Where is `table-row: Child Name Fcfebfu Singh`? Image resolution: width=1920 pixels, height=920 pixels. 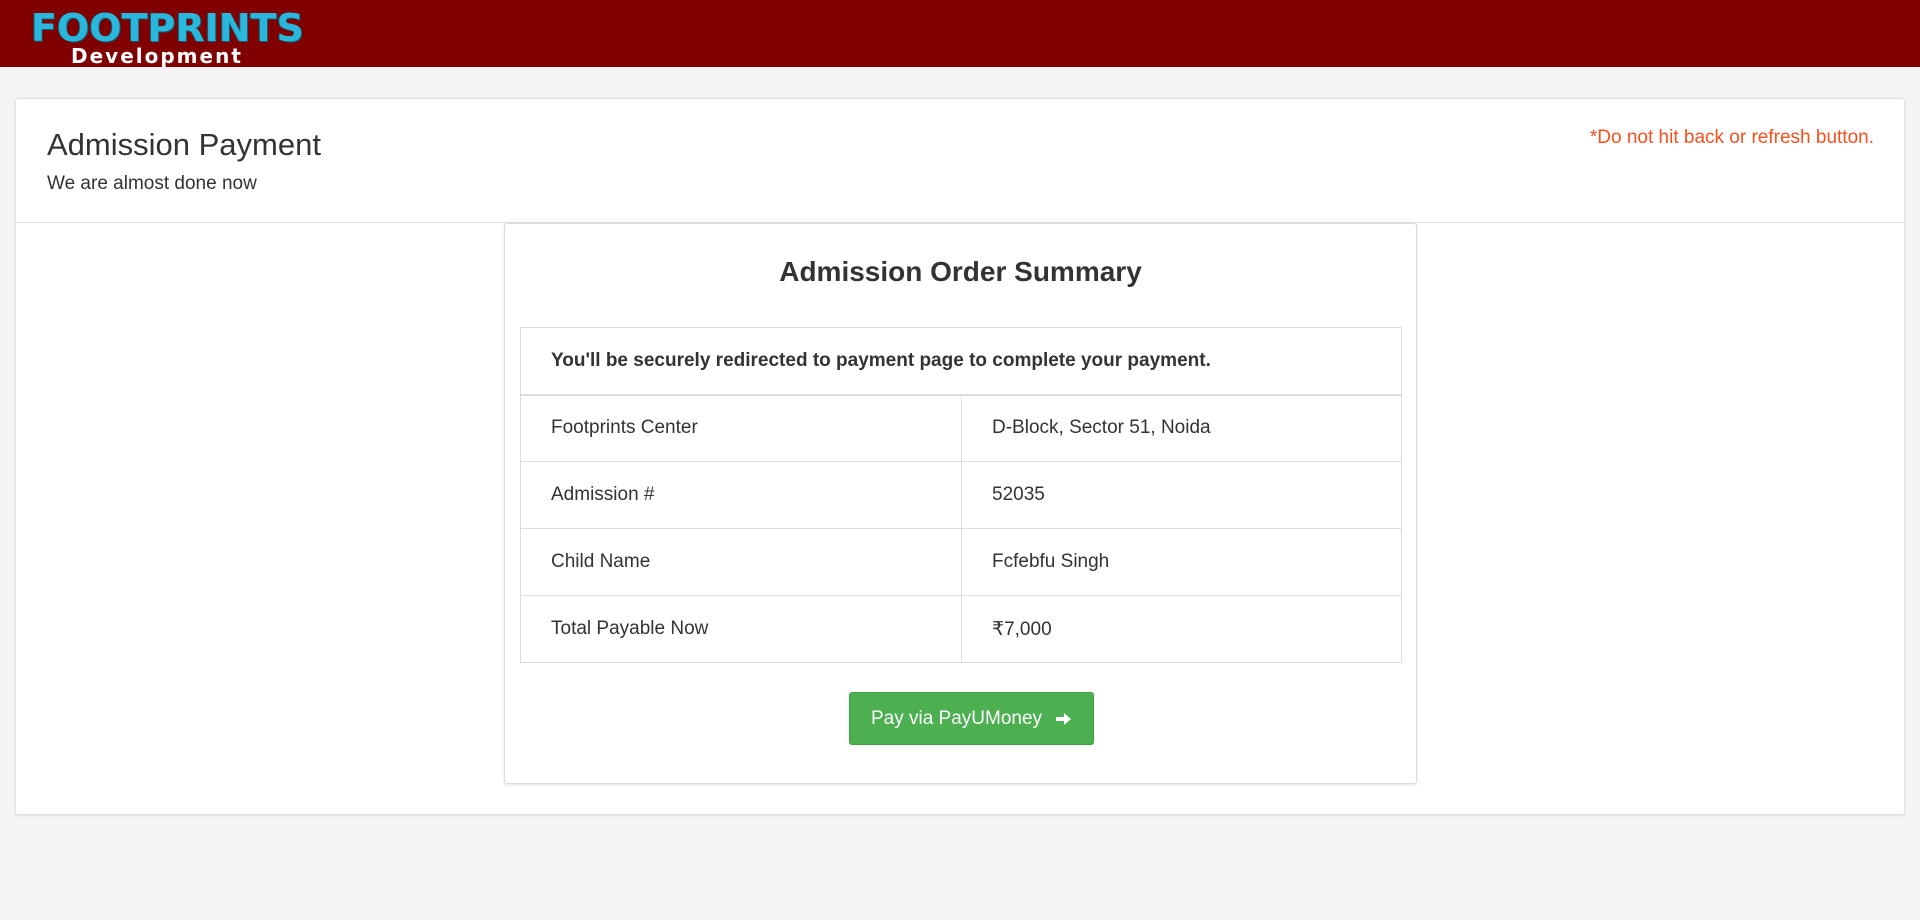 table-row: Child Name Fcfebfu Singh is located at coordinates (961, 562).